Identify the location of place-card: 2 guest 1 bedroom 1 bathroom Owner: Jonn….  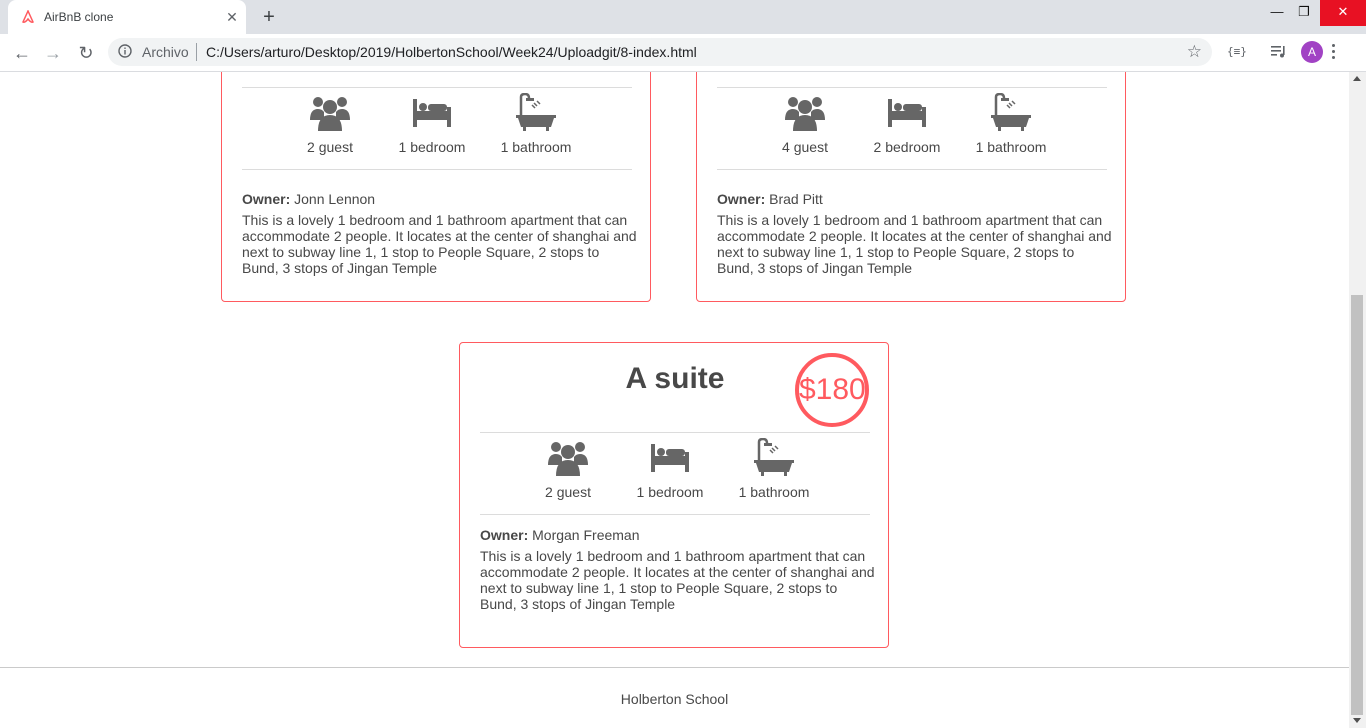
(436, 187).